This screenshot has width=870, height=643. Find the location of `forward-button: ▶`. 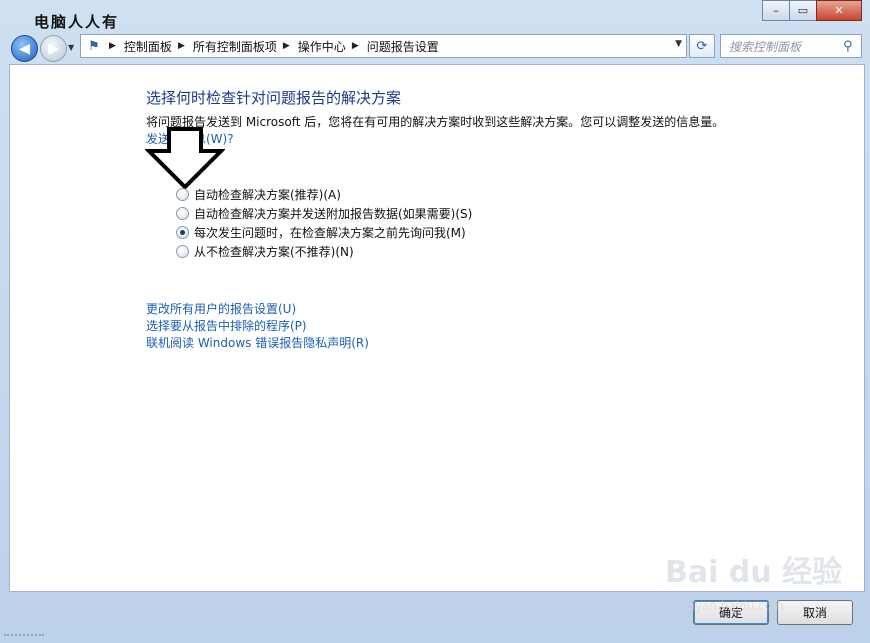

forward-button: ▶ is located at coordinates (53, 48).